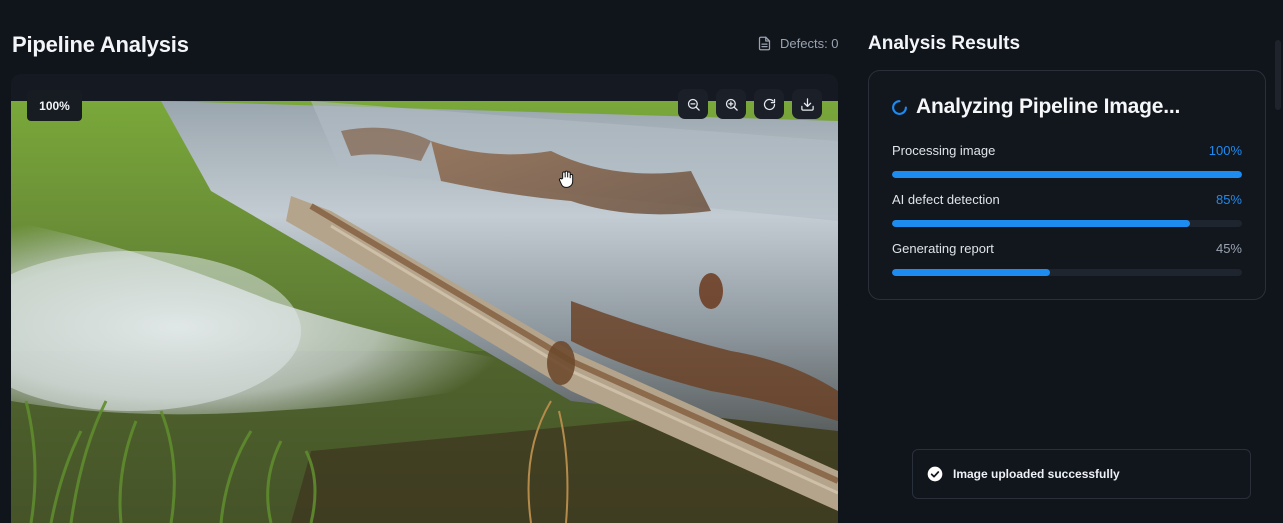 The height and width of the screenshot is (523, 1283). I want to click on zoom-in-button, so click(731, 104).